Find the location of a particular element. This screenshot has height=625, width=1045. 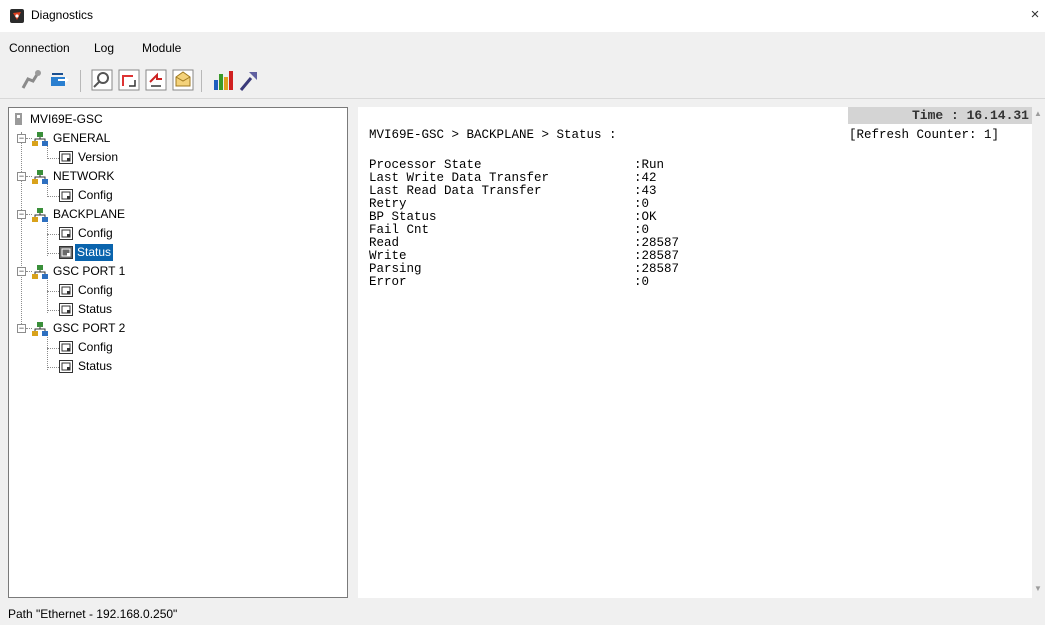

scroll-down-icon: ▼ is located at coordinates (1038, 588).